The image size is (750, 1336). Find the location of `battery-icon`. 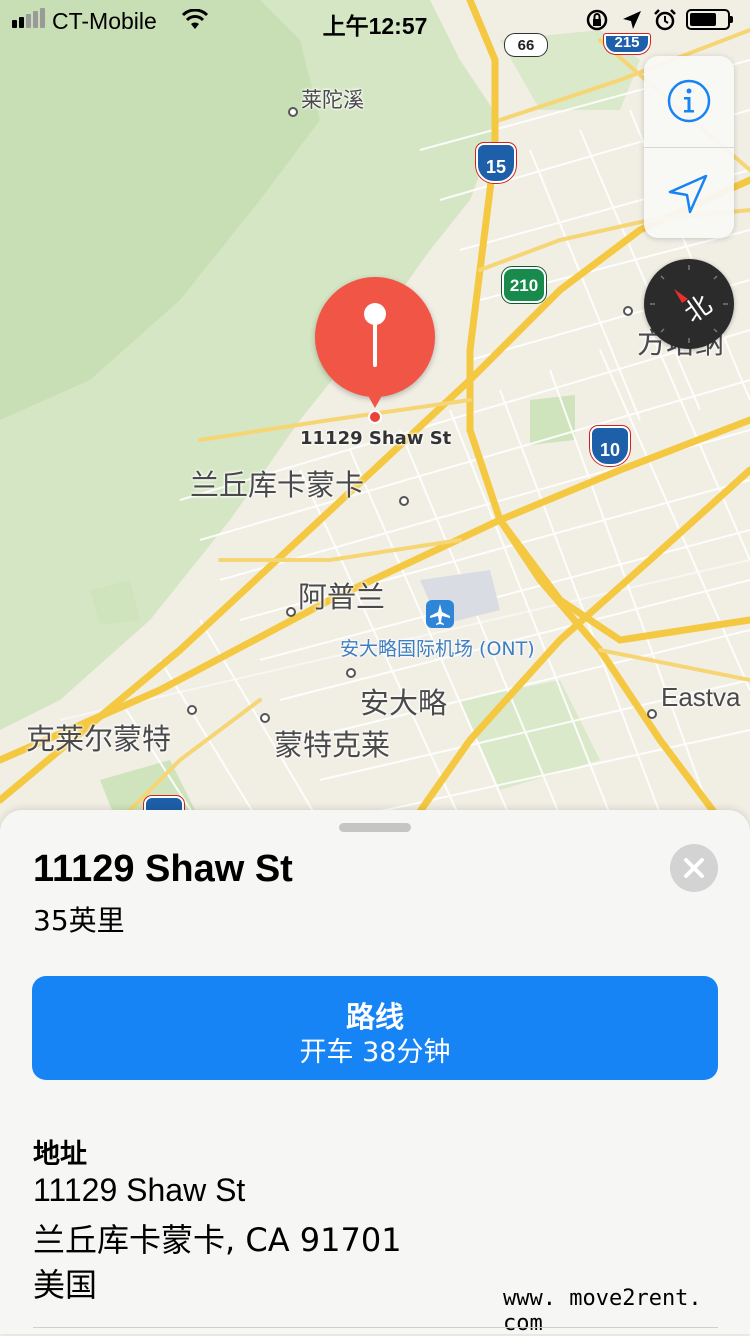

battery-icon is located at coordinates (709, 19).